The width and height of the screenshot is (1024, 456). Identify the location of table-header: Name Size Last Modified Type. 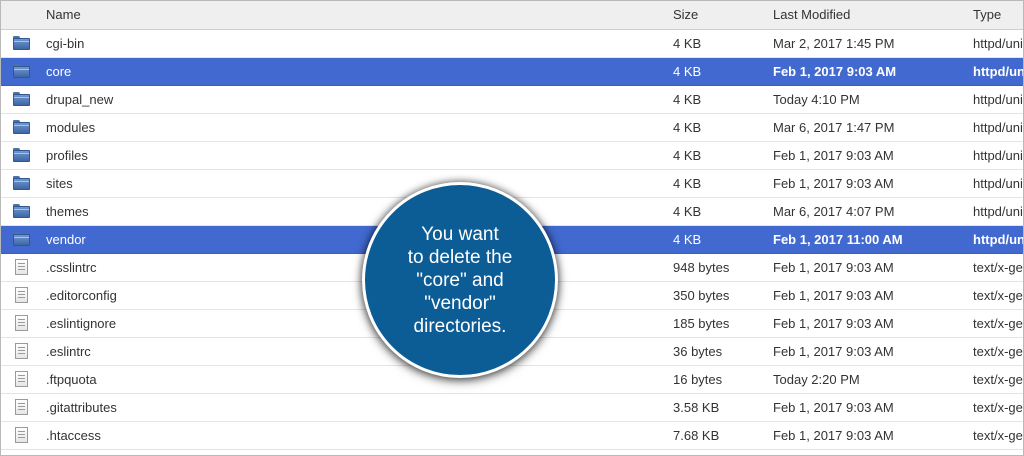
(512, 15).